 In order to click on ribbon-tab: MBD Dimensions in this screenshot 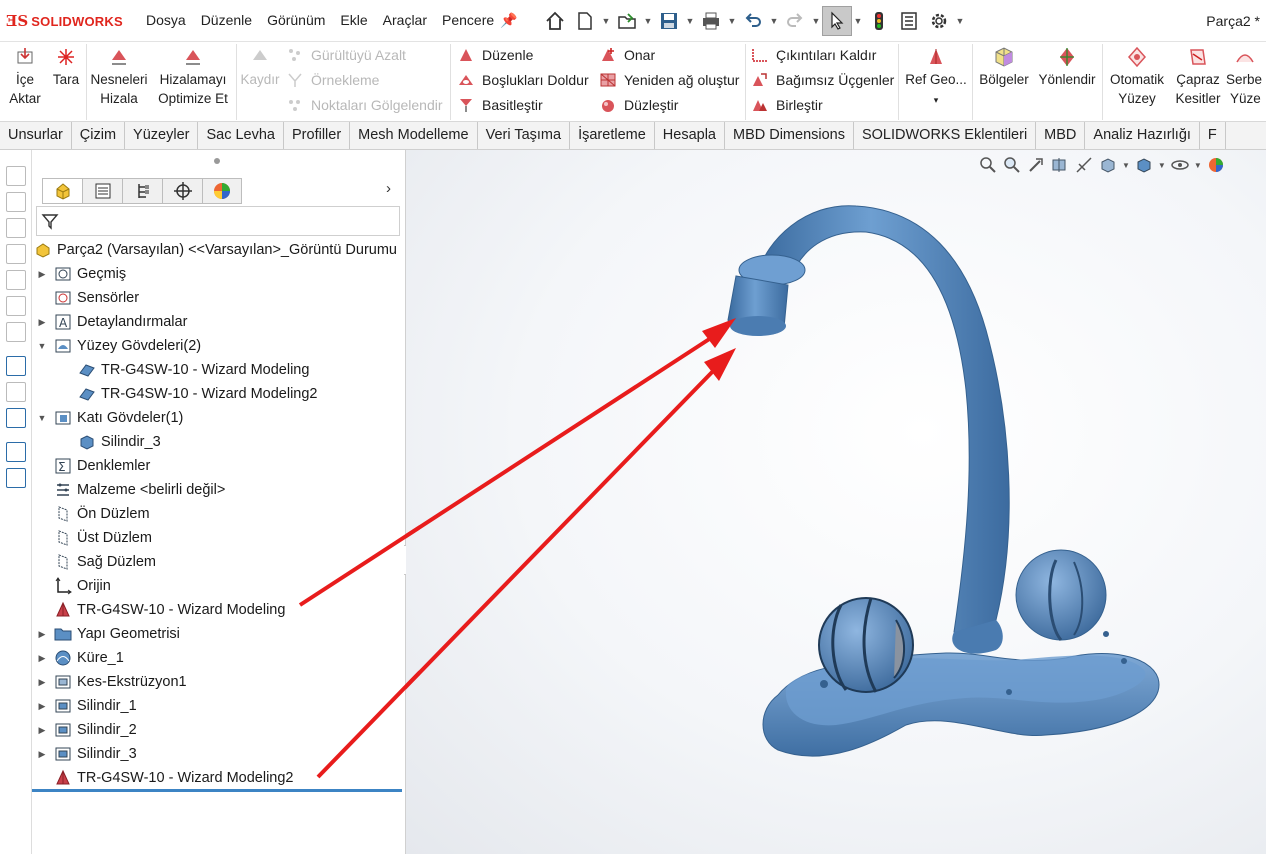, I will do `click(789, 135)`.